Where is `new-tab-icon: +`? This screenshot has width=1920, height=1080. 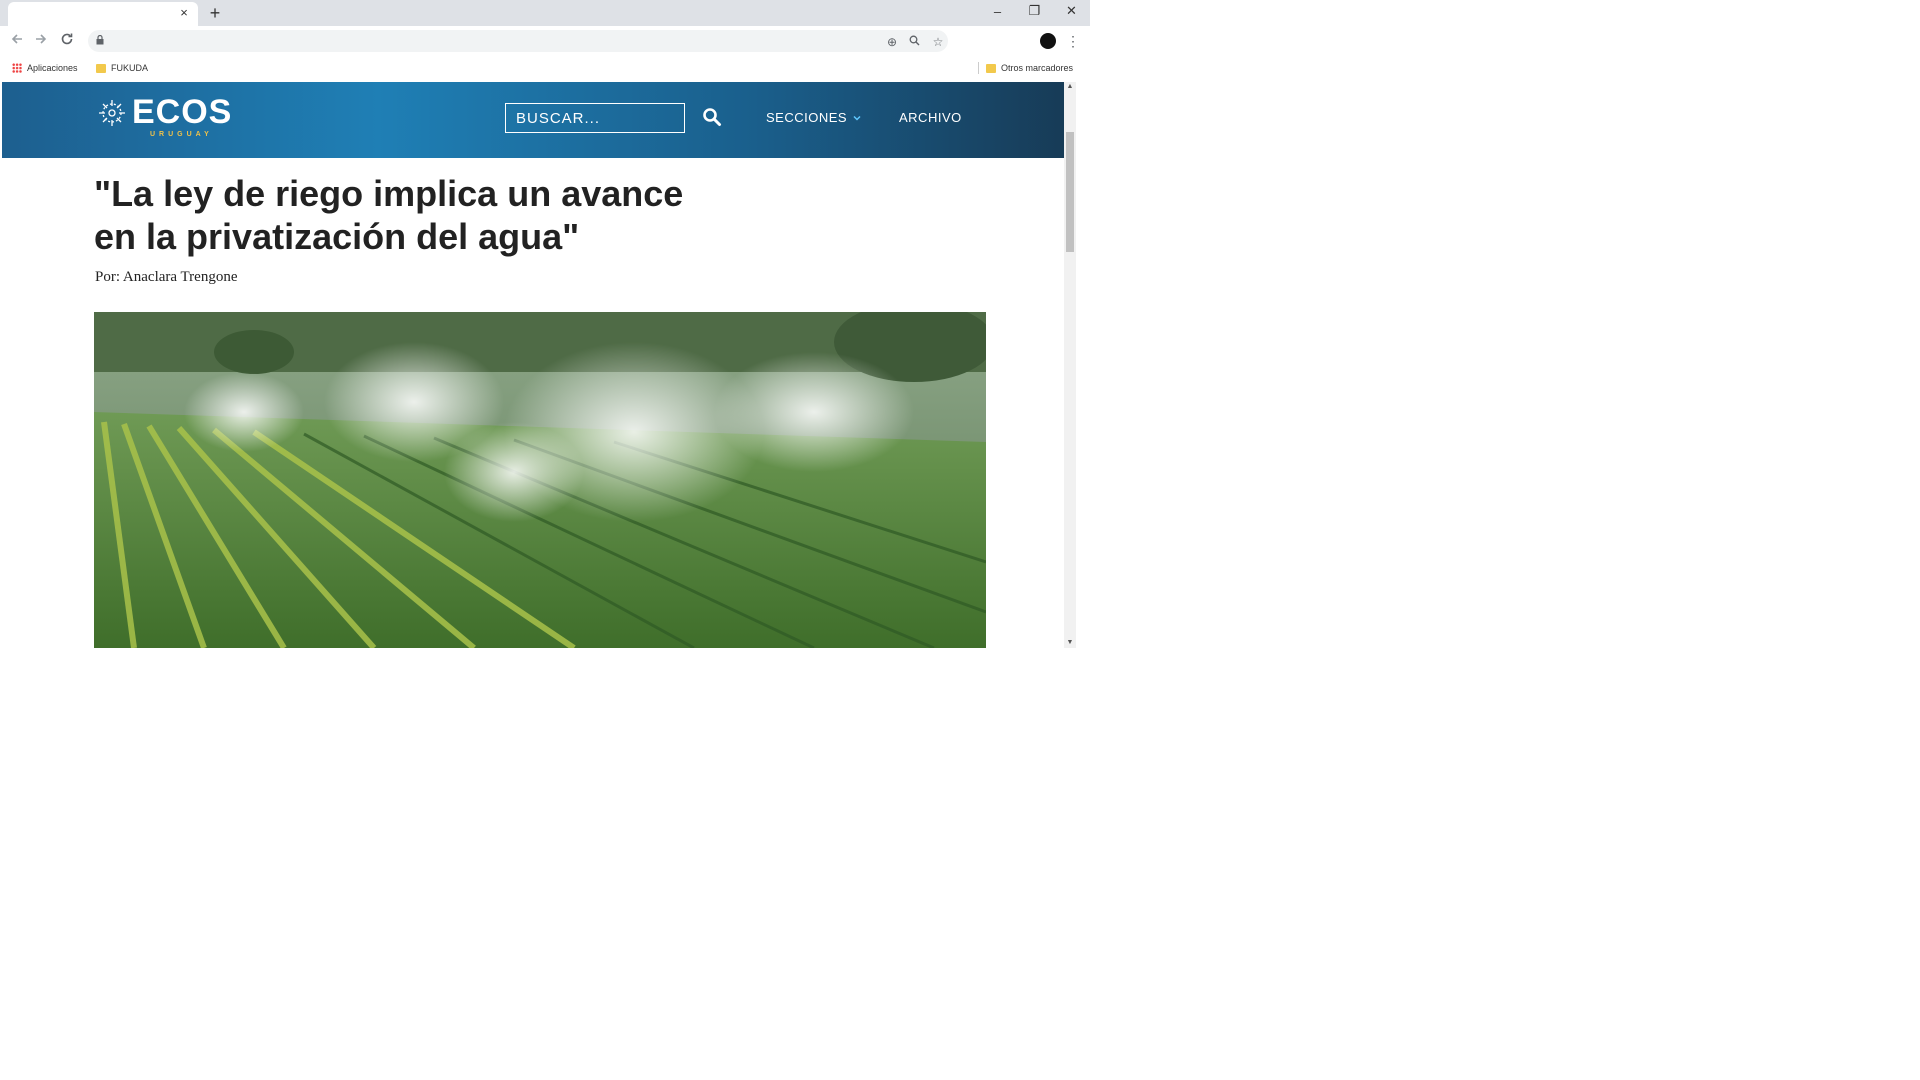
new-tab-icon: + is located at coordinates (215, 13).